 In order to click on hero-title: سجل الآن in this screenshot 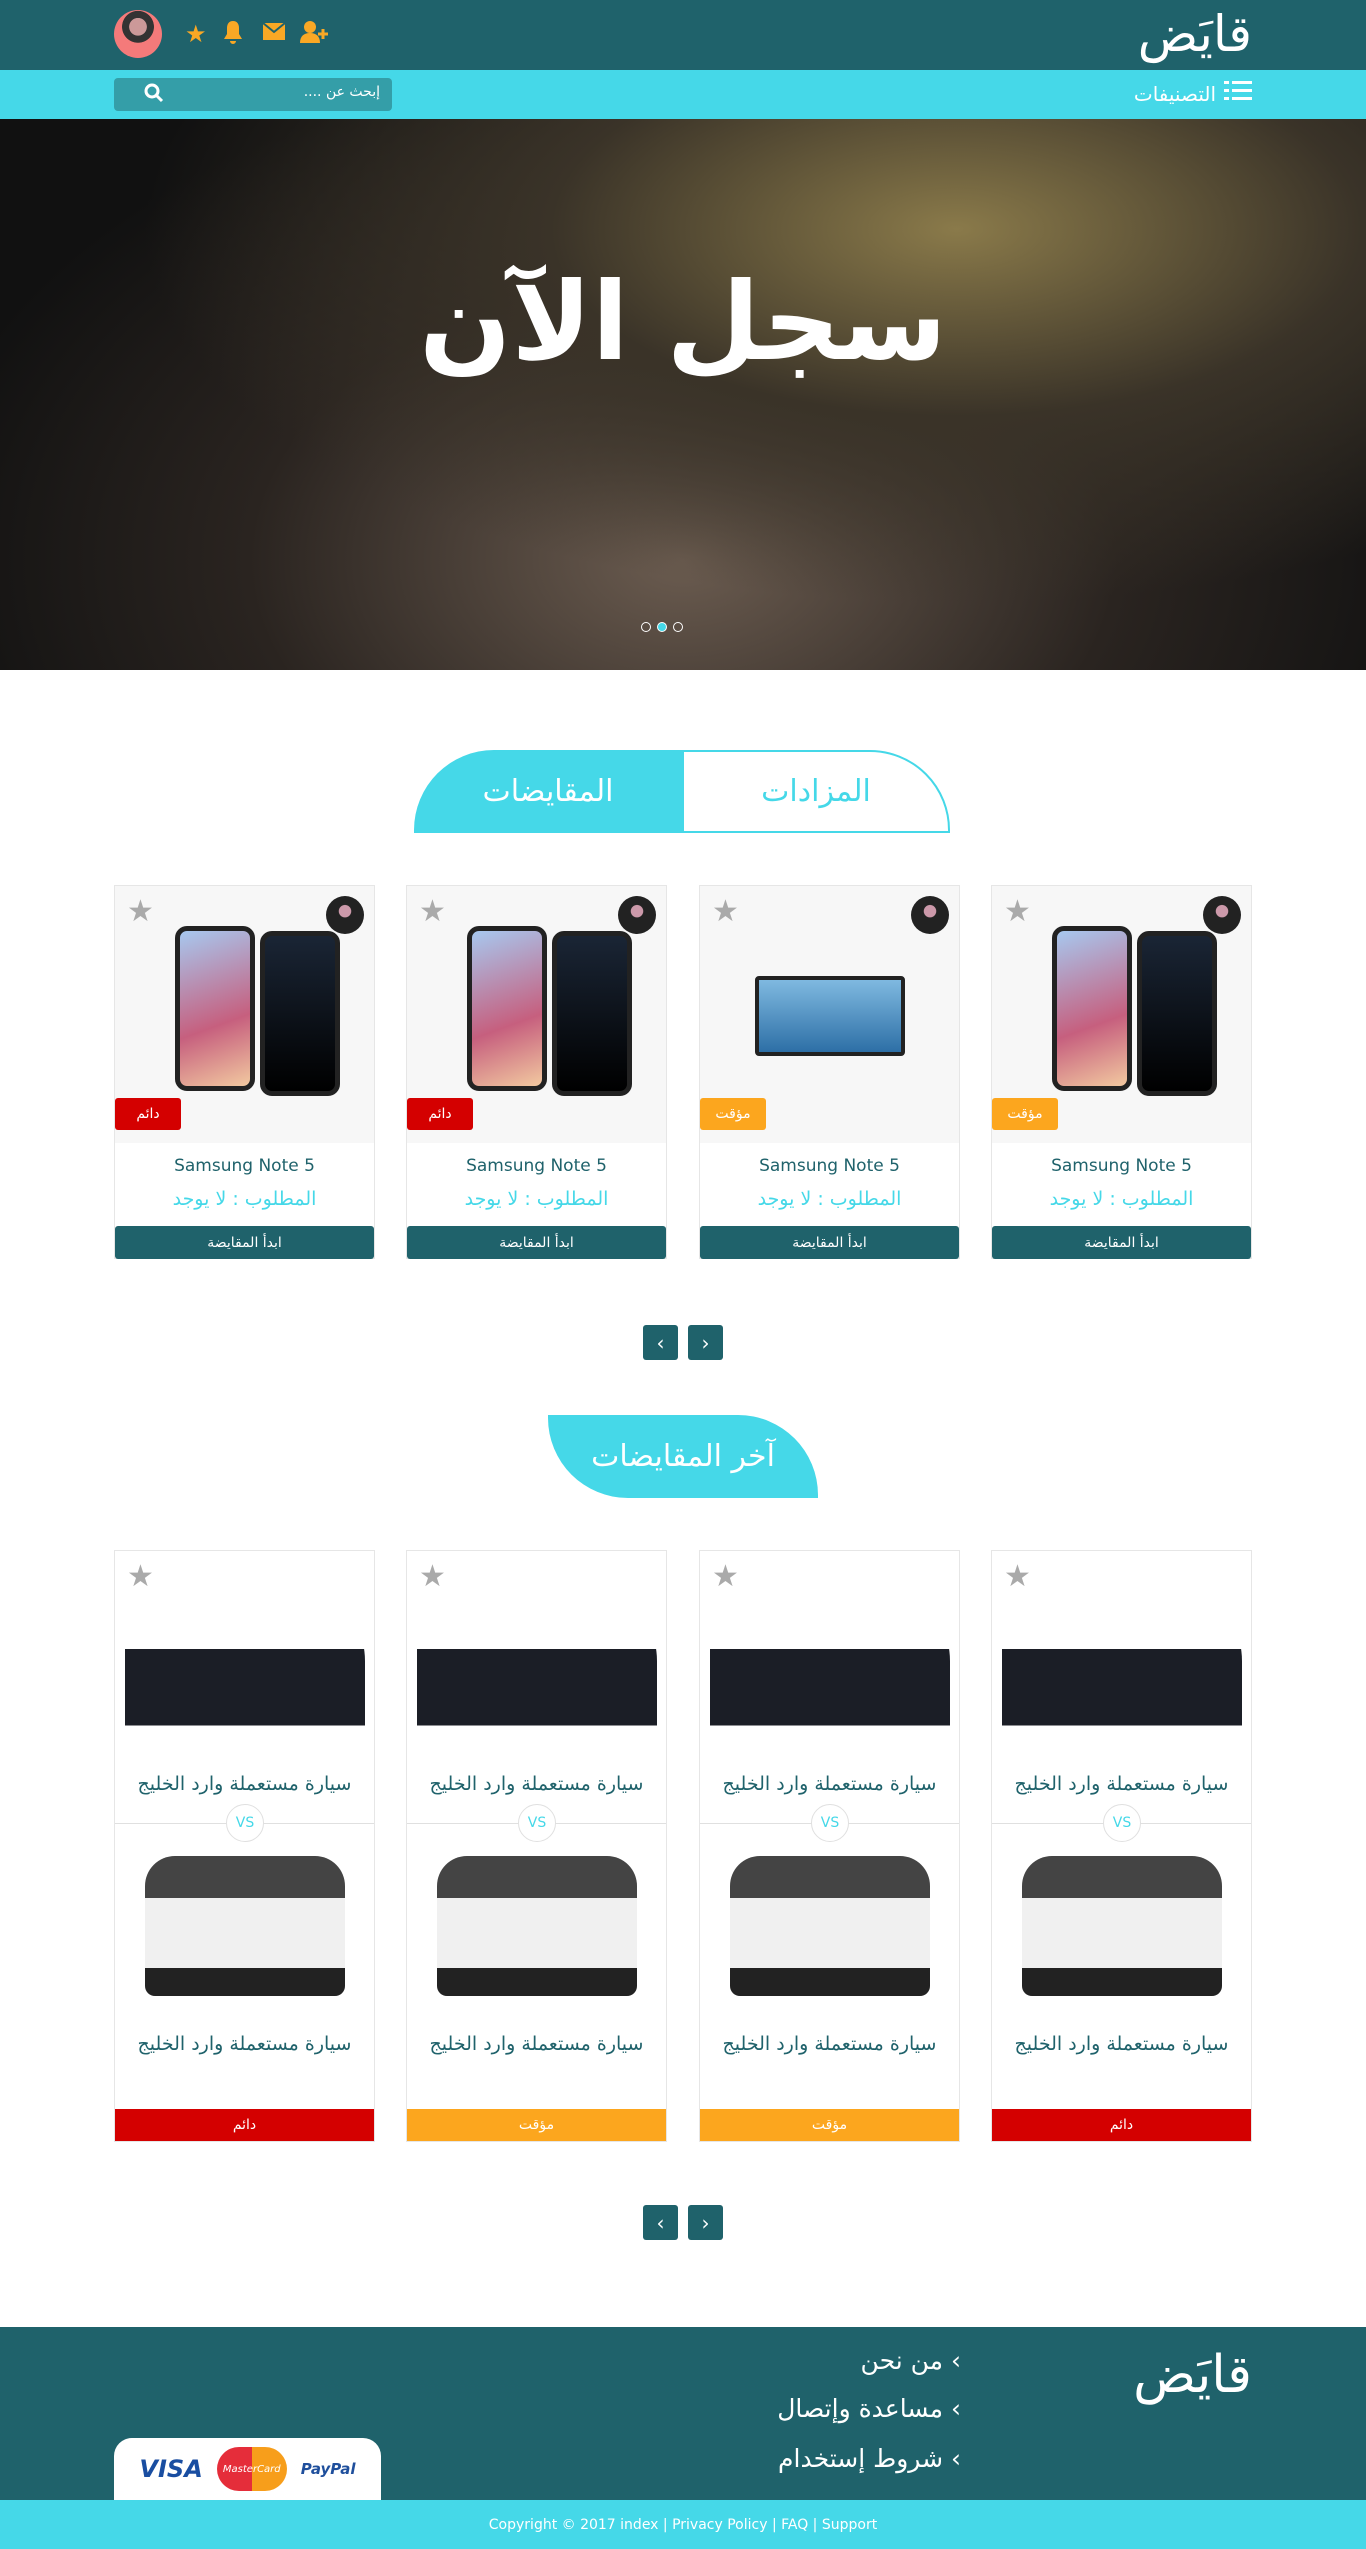, I will do `click(683, 322)`.